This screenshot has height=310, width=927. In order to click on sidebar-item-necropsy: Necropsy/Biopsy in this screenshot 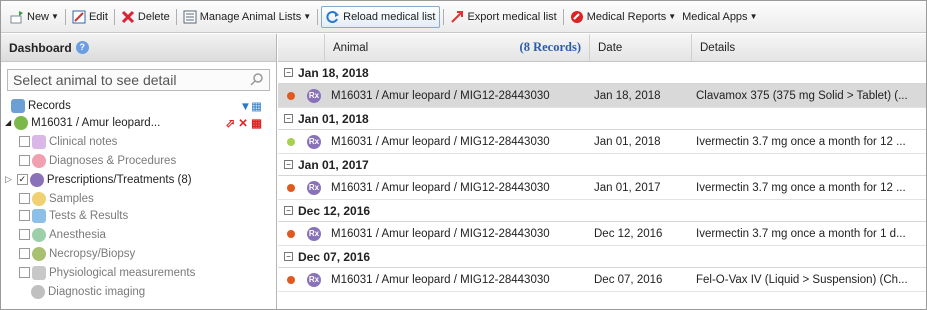, I will do `click(138, 253)`.